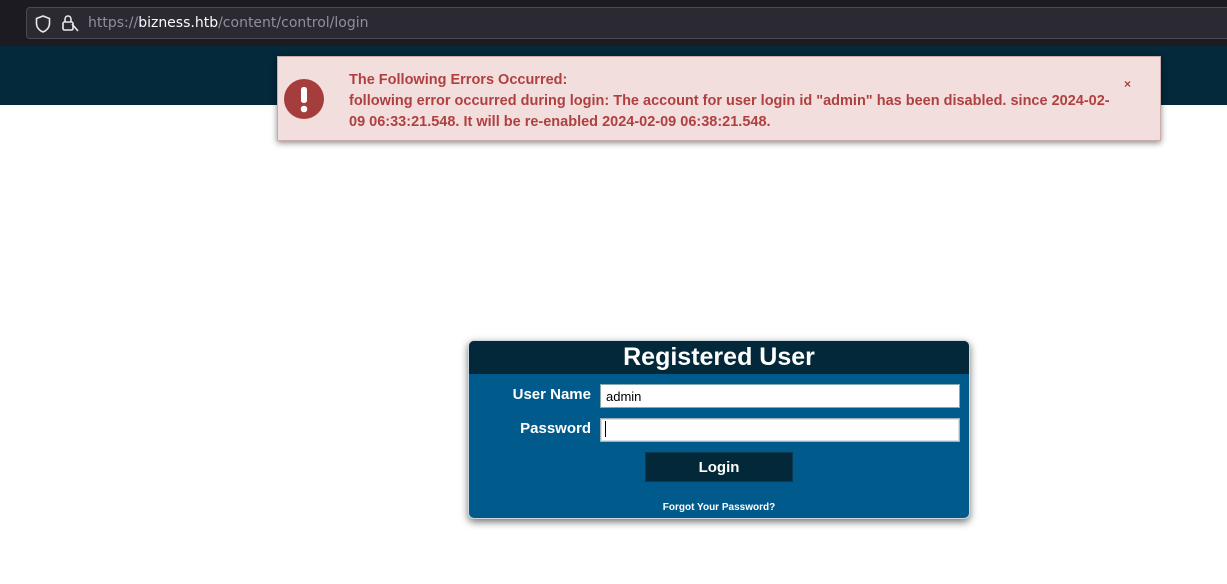 This screenshot has height=584, width=1227. What do you see at coordinates (1127, 84) in the screenshot?
I see `close-icon: ×` at bounding box center [1127, 84].